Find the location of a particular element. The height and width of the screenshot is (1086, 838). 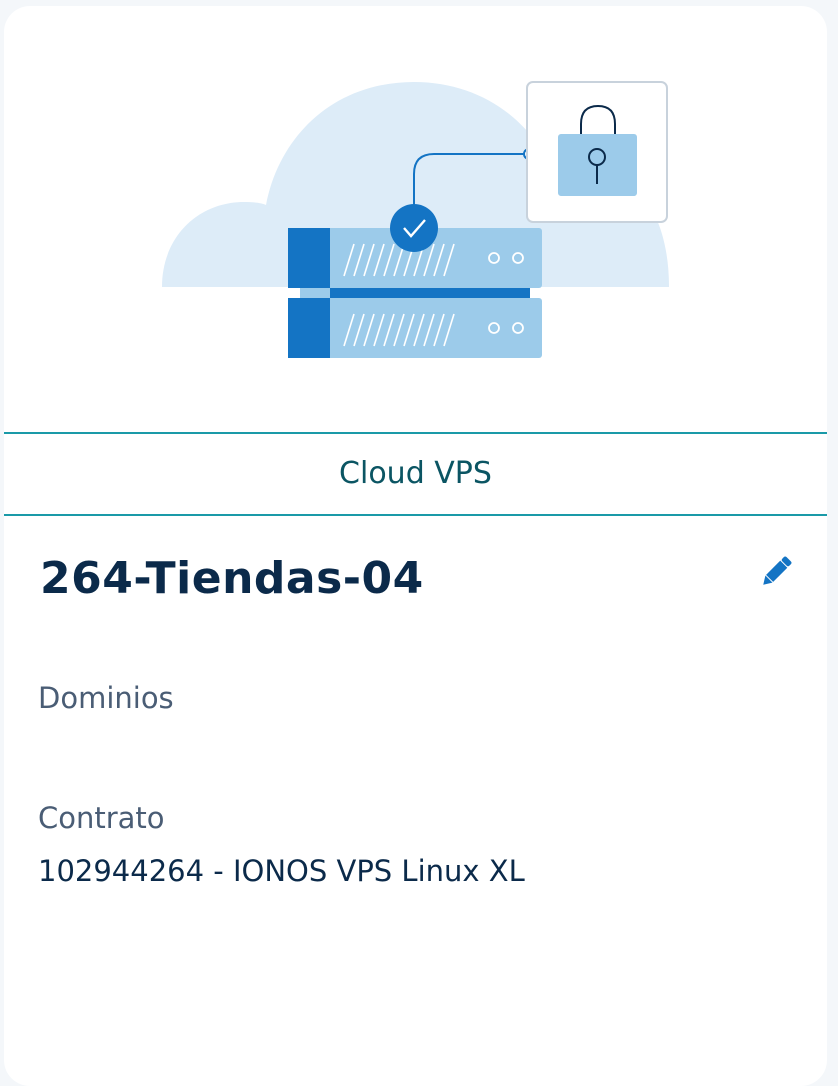

contract-label: Contrato is located at coordinates (101, 818).